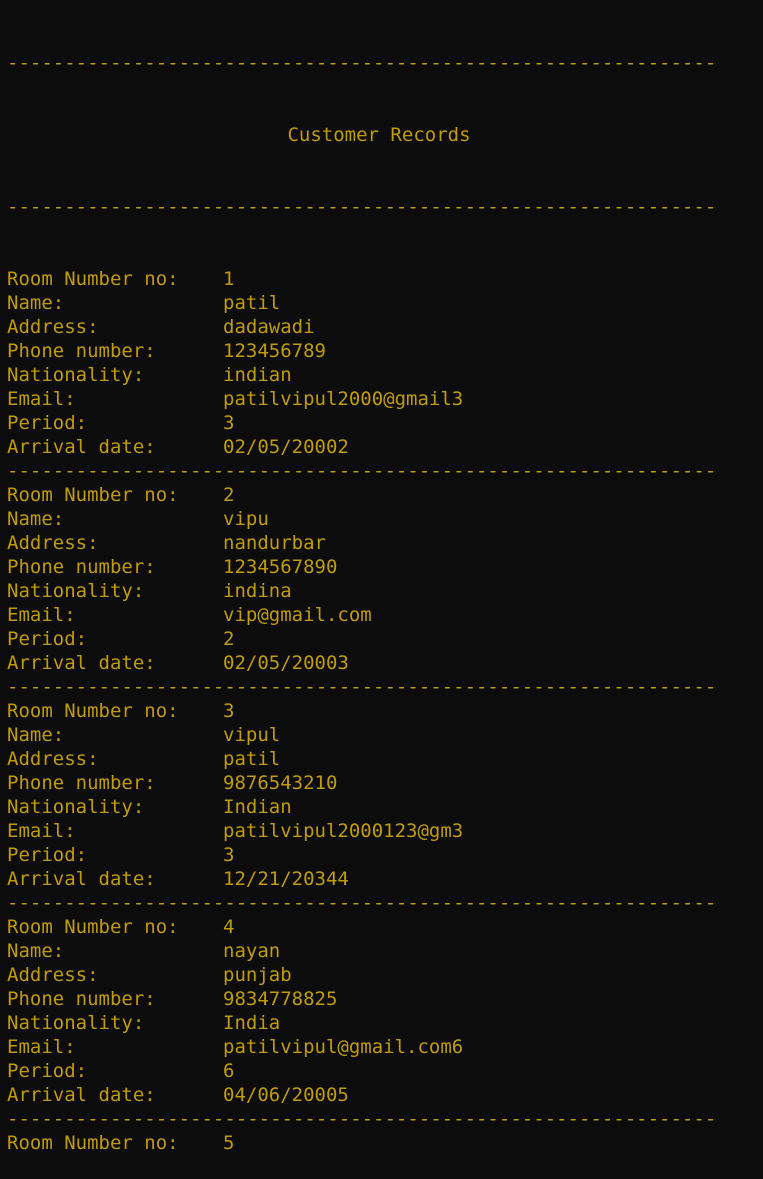 Image resolution: width=763 pixels, height=1179 pixels. Describe the element at coordinates (385, 999) in the screenshot. I see `record-field-phone: Phone number: 9834778825` at that location.